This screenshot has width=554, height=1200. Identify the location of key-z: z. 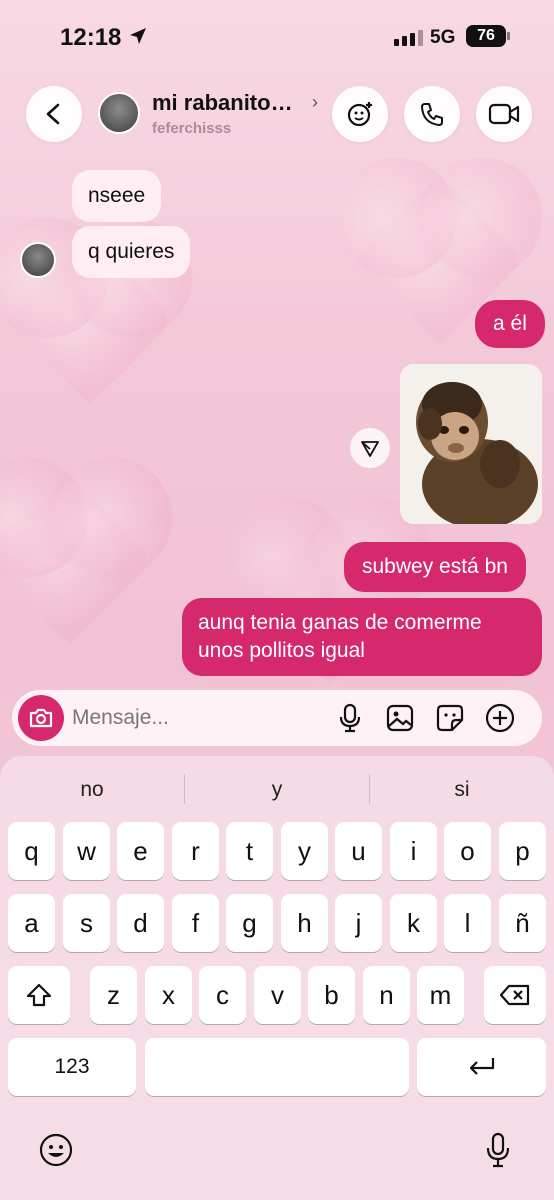
(113, 995).